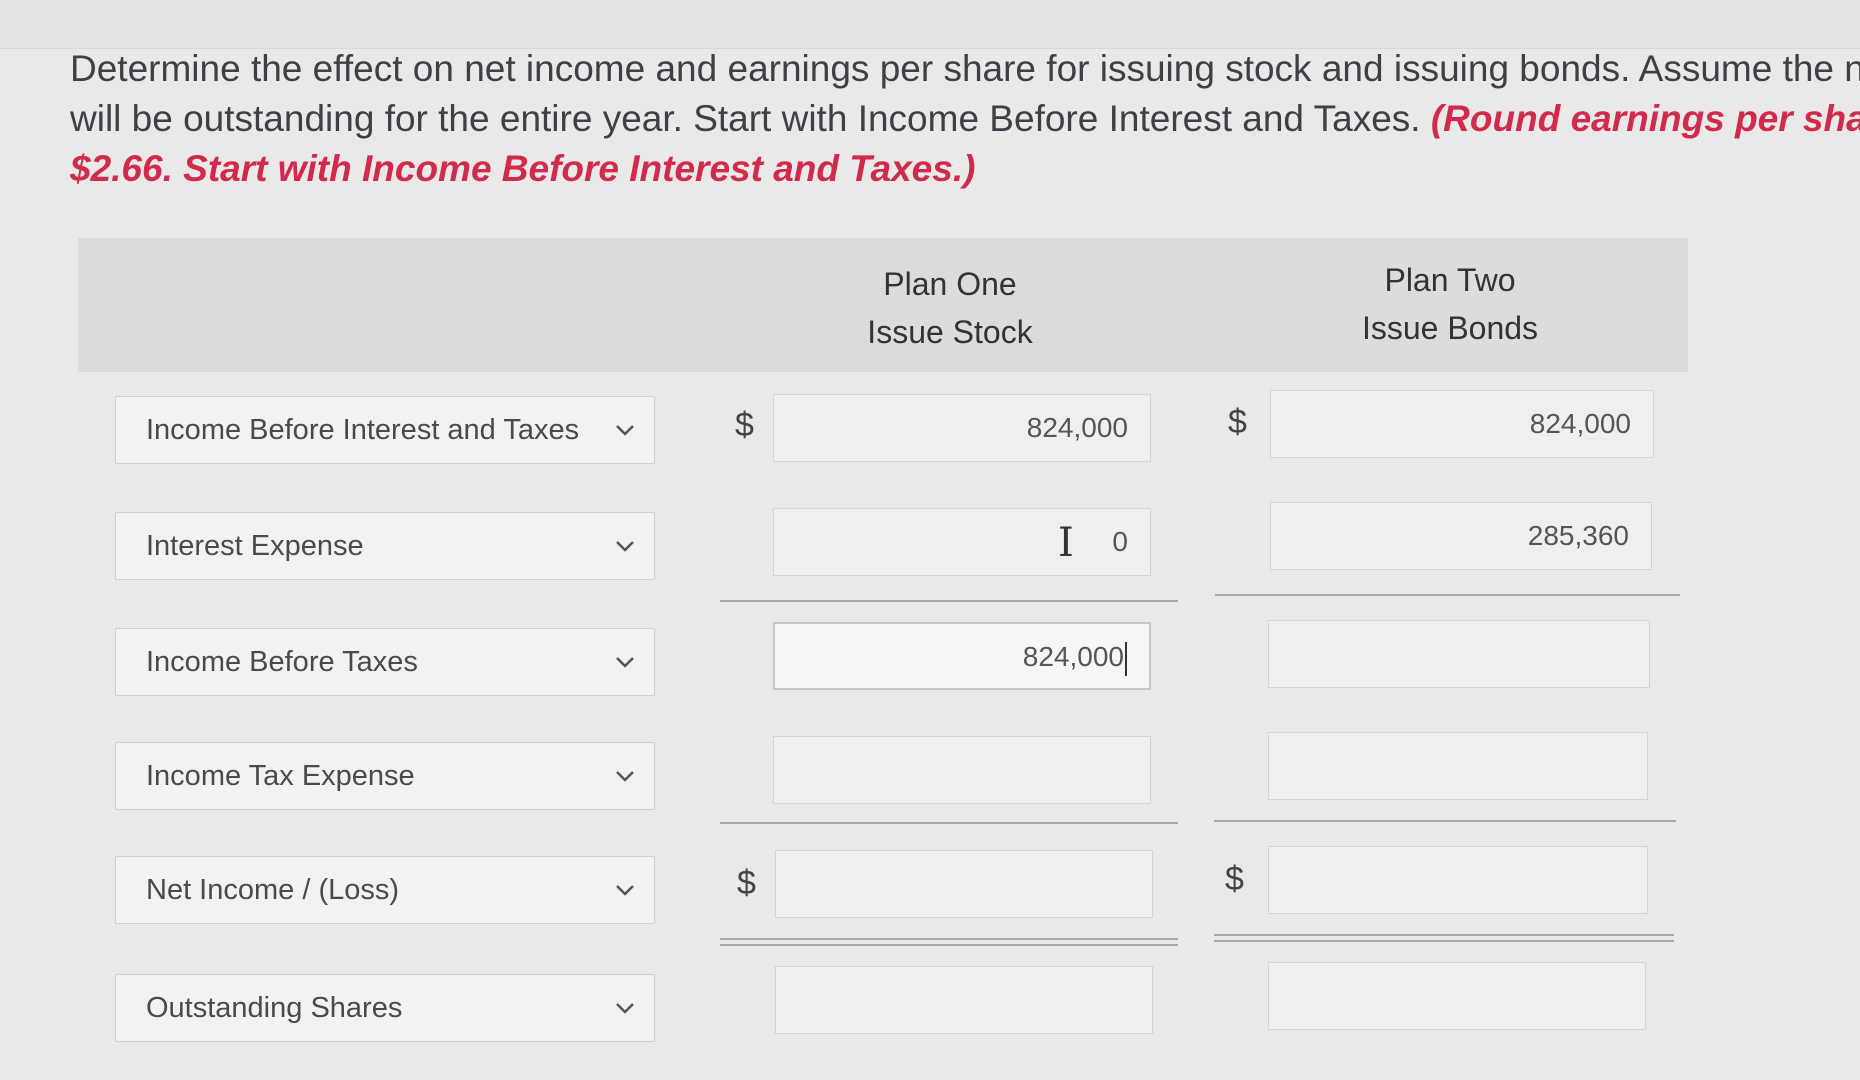  I want to click on plan-two-outstanding-shares-input, so click(1457, 996).